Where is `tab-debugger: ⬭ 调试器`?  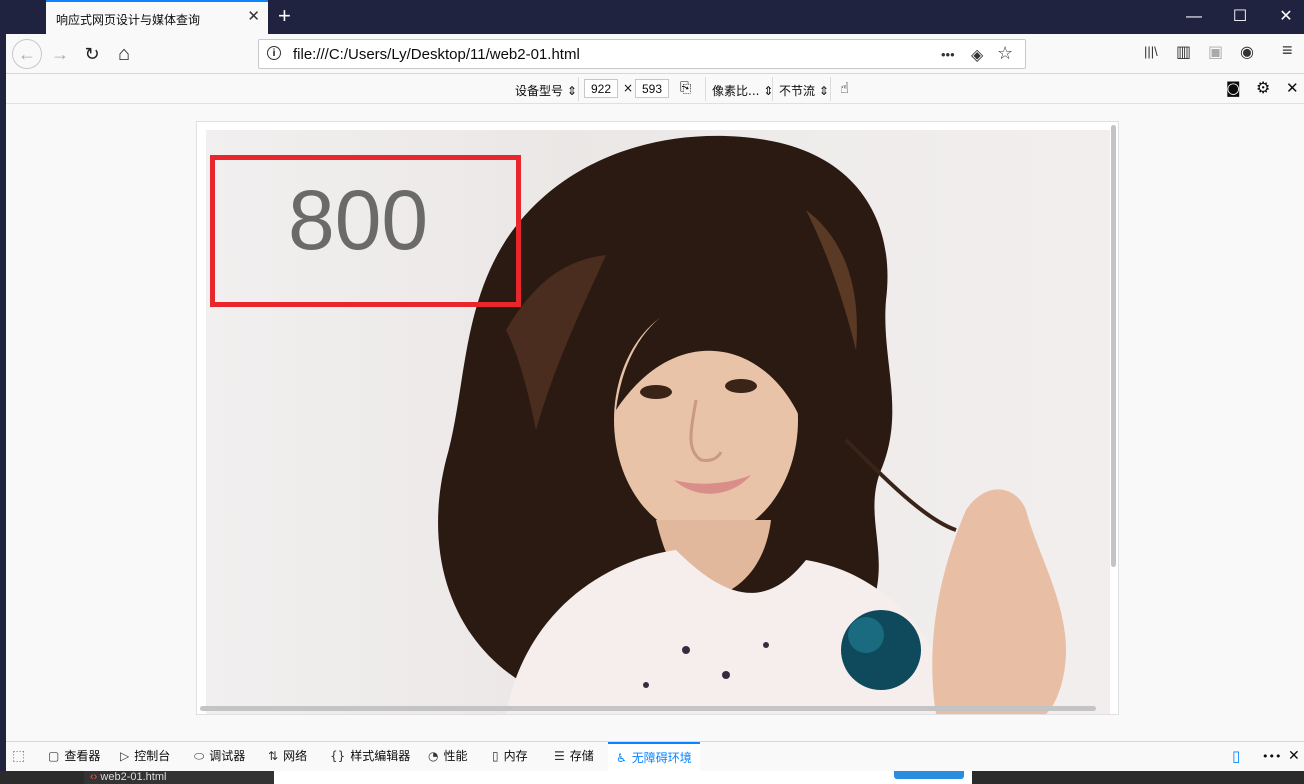
tab-debugger: ⬭ 调试器 is located at coordinates (219, 756).